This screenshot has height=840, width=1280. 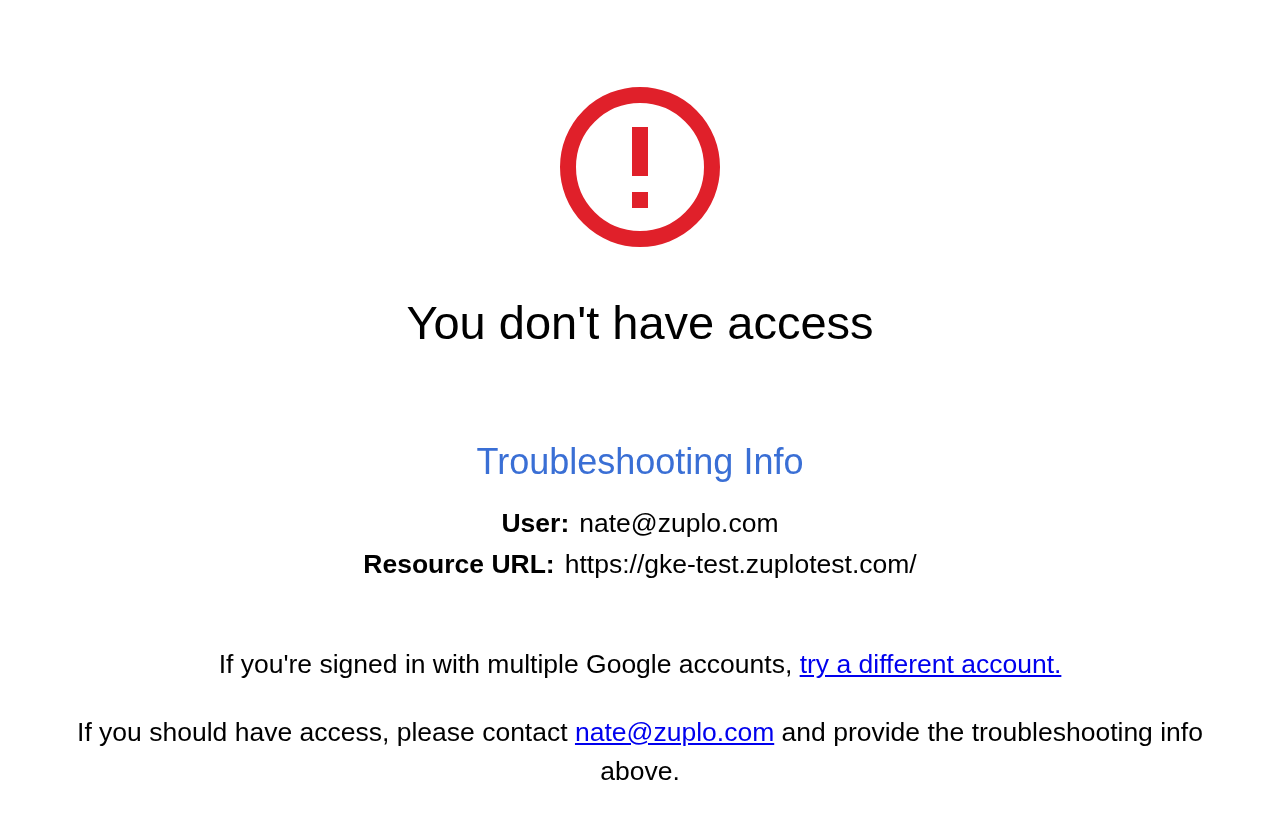 What do you see at coordinates (459, 564) in the screenshot?
I see `field-label: Resource URL:` at bounding box center [459, 564].